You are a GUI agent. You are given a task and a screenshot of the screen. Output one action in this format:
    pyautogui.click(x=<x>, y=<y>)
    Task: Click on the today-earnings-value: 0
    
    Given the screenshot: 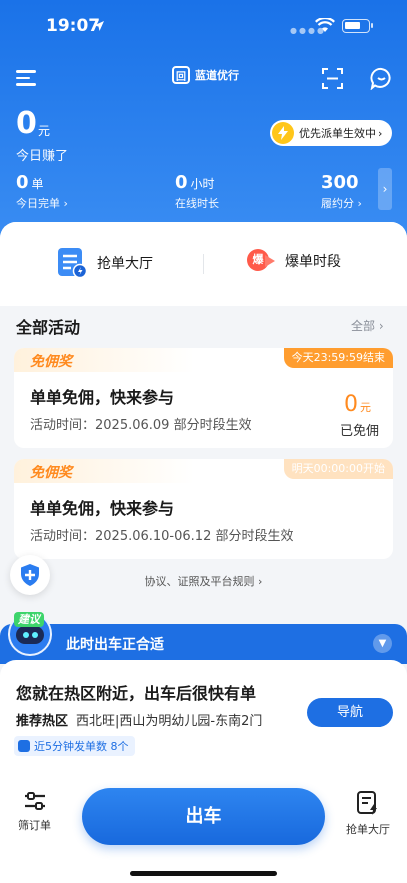 What is the action you would take?
    pyautogui.click(x=26, y=123)
    